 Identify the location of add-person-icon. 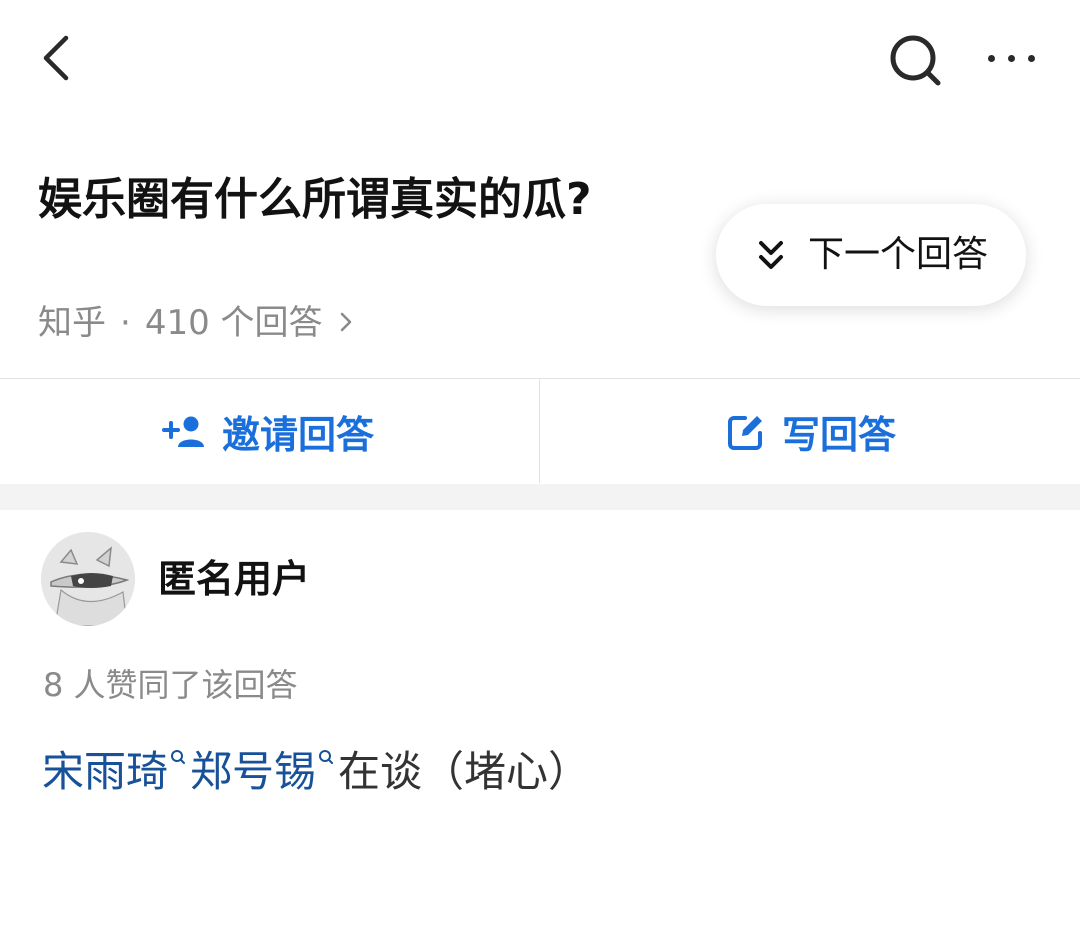
(183, 431).